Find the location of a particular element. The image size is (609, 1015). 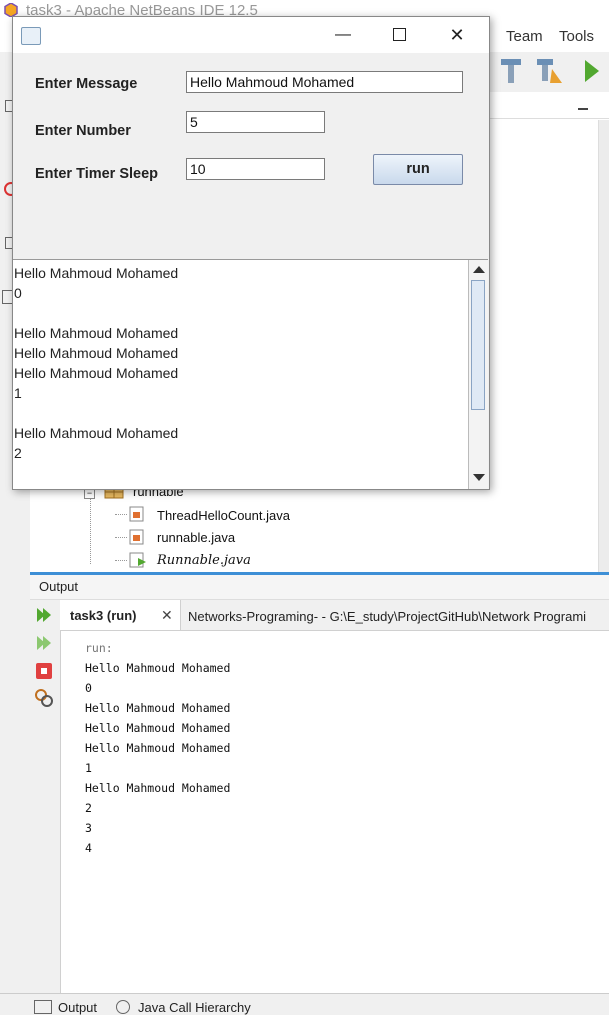

close-icon: ✕ is located at coordinates (457, 35).